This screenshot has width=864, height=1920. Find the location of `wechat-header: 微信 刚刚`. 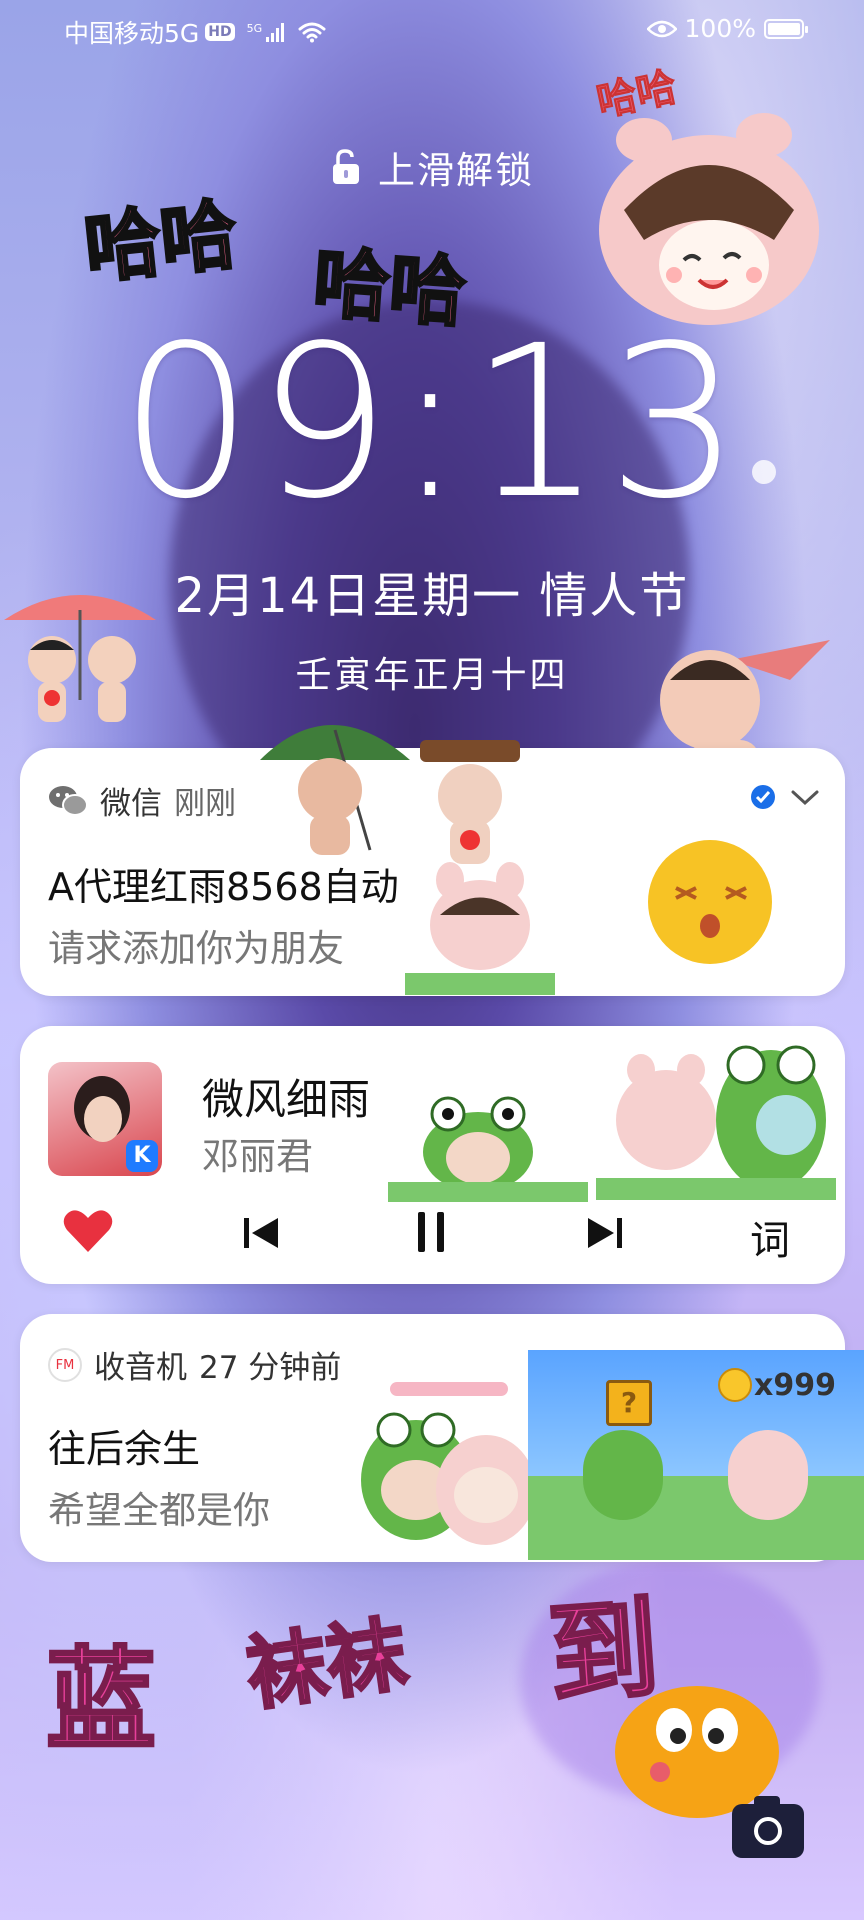

wechat-header: 微信 刚刚 is located at coordinates (142, 800).